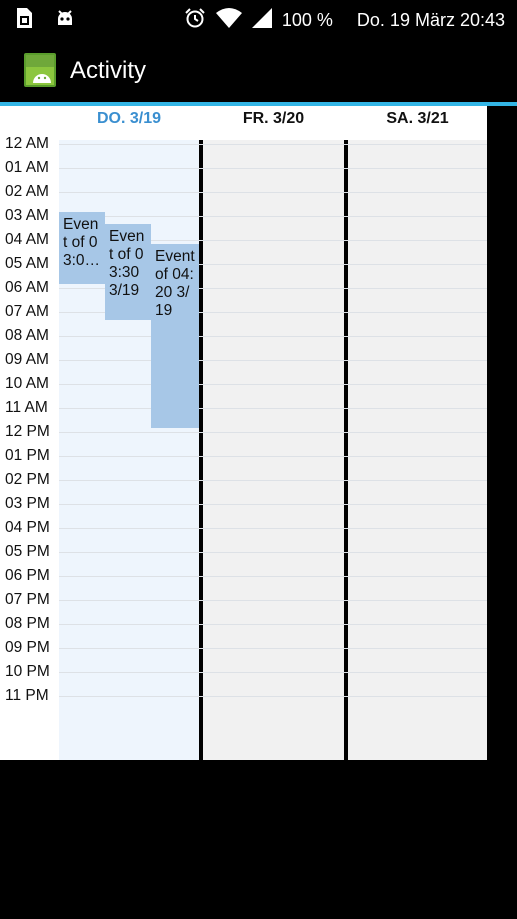 The height and width of the screenshot is (919, 517). What do you see at coordinates (27, 527) in the screenshot?
I see `hour-label: 04 PM` at bounding box center [27, 527].